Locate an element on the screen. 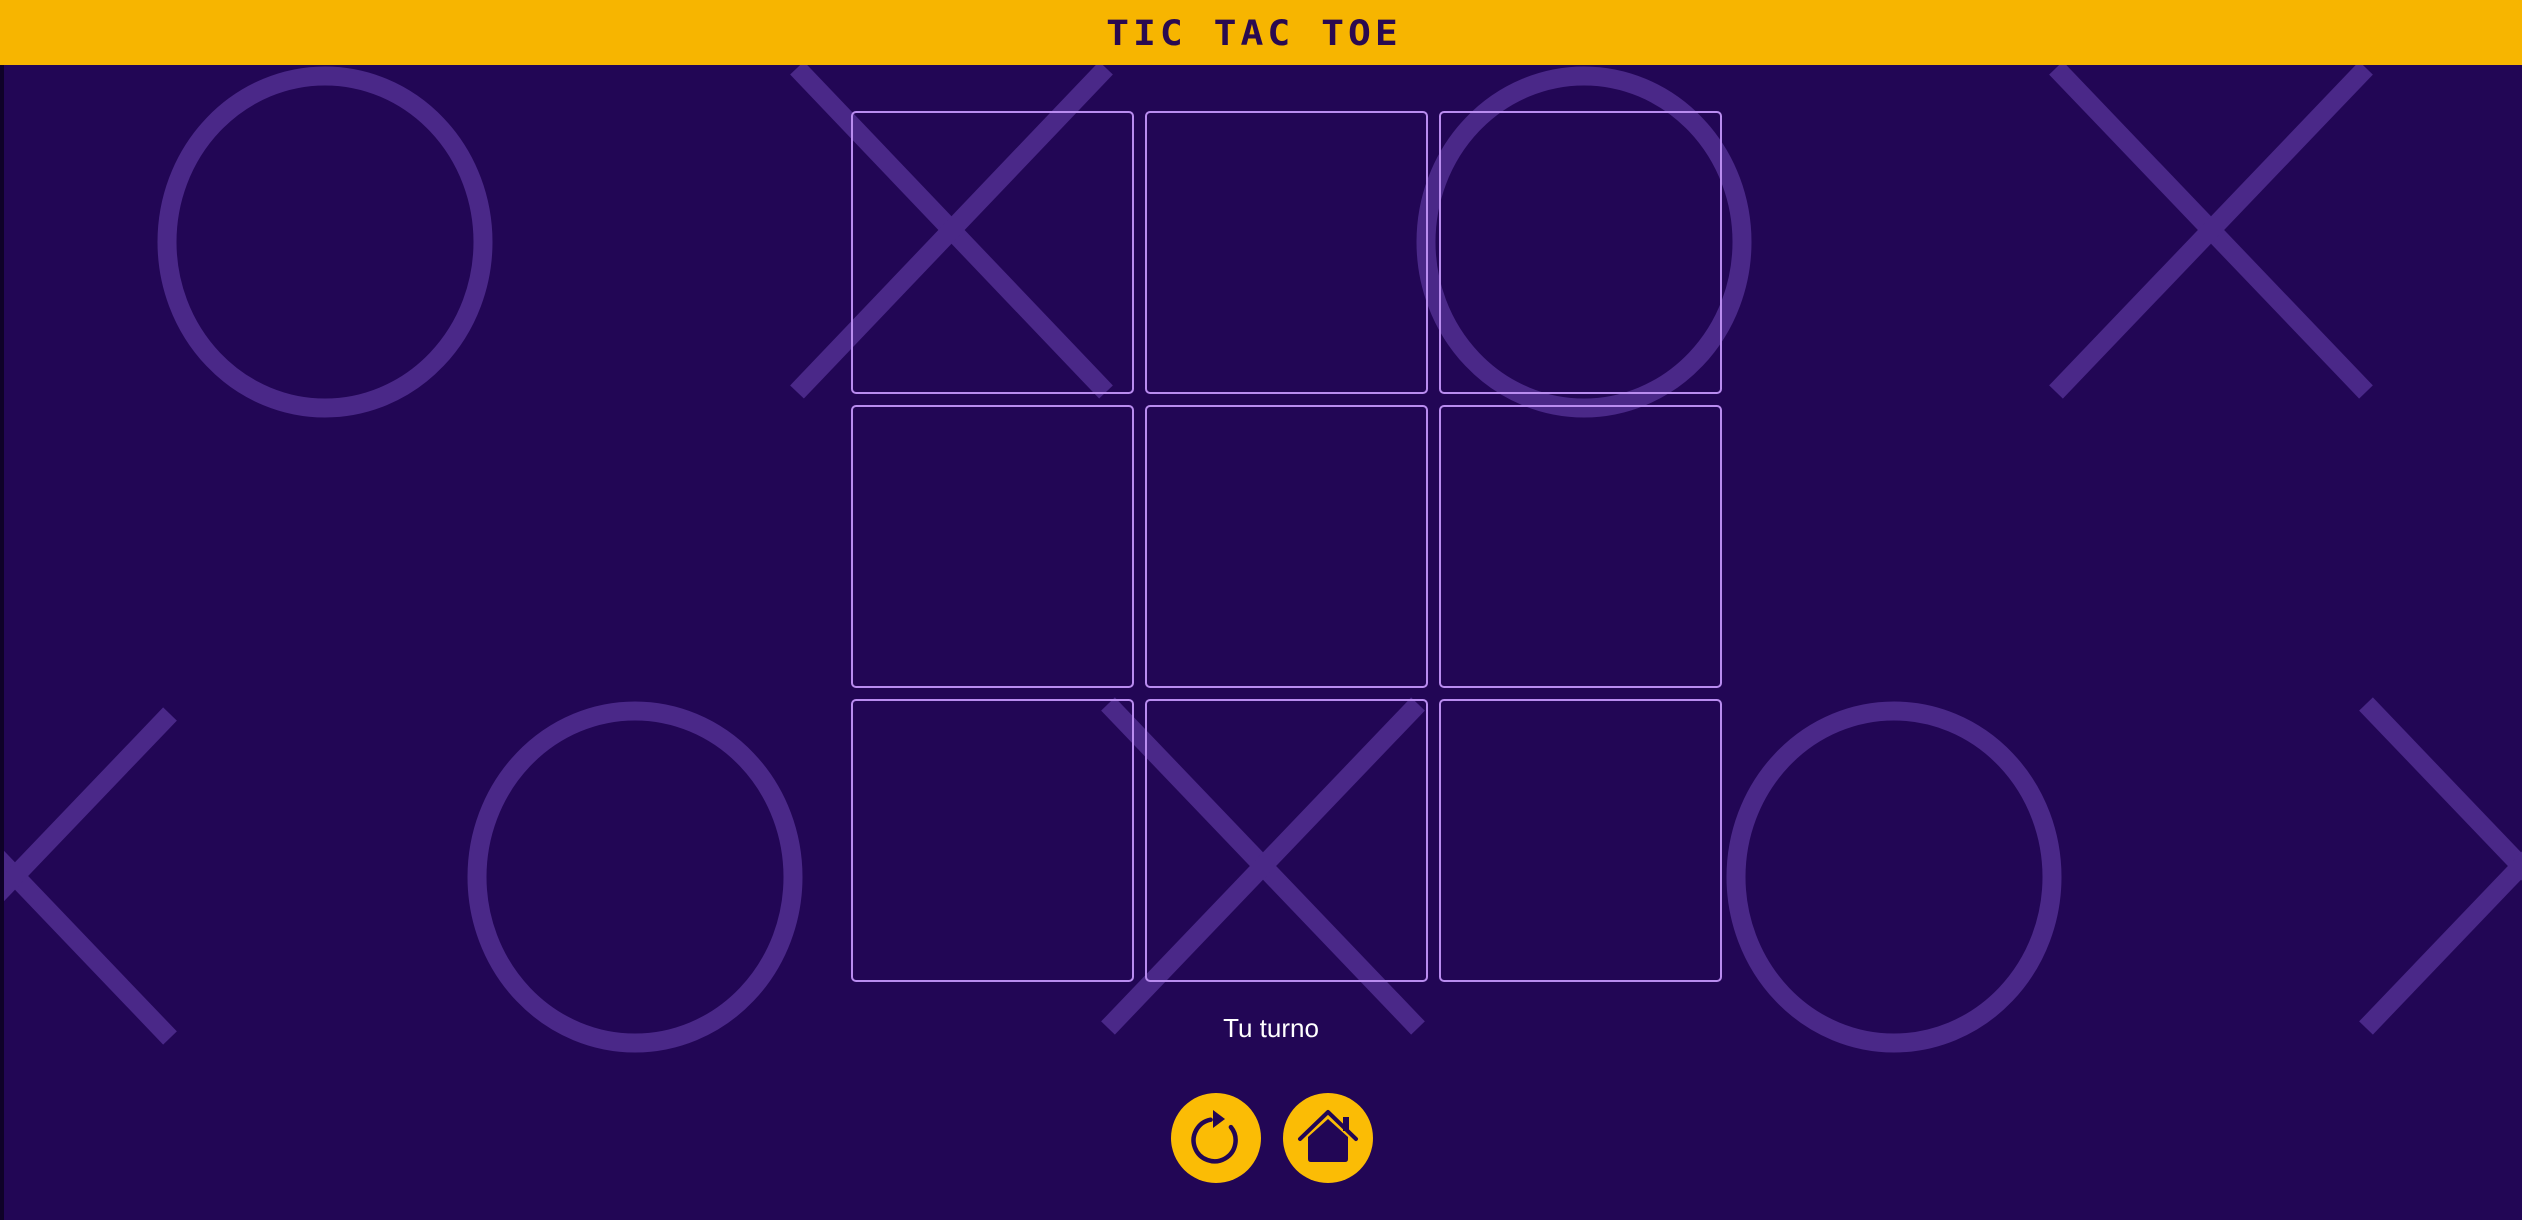 The image size is (2522, 1220). restart-button is located at coordinates (1216, 1138).